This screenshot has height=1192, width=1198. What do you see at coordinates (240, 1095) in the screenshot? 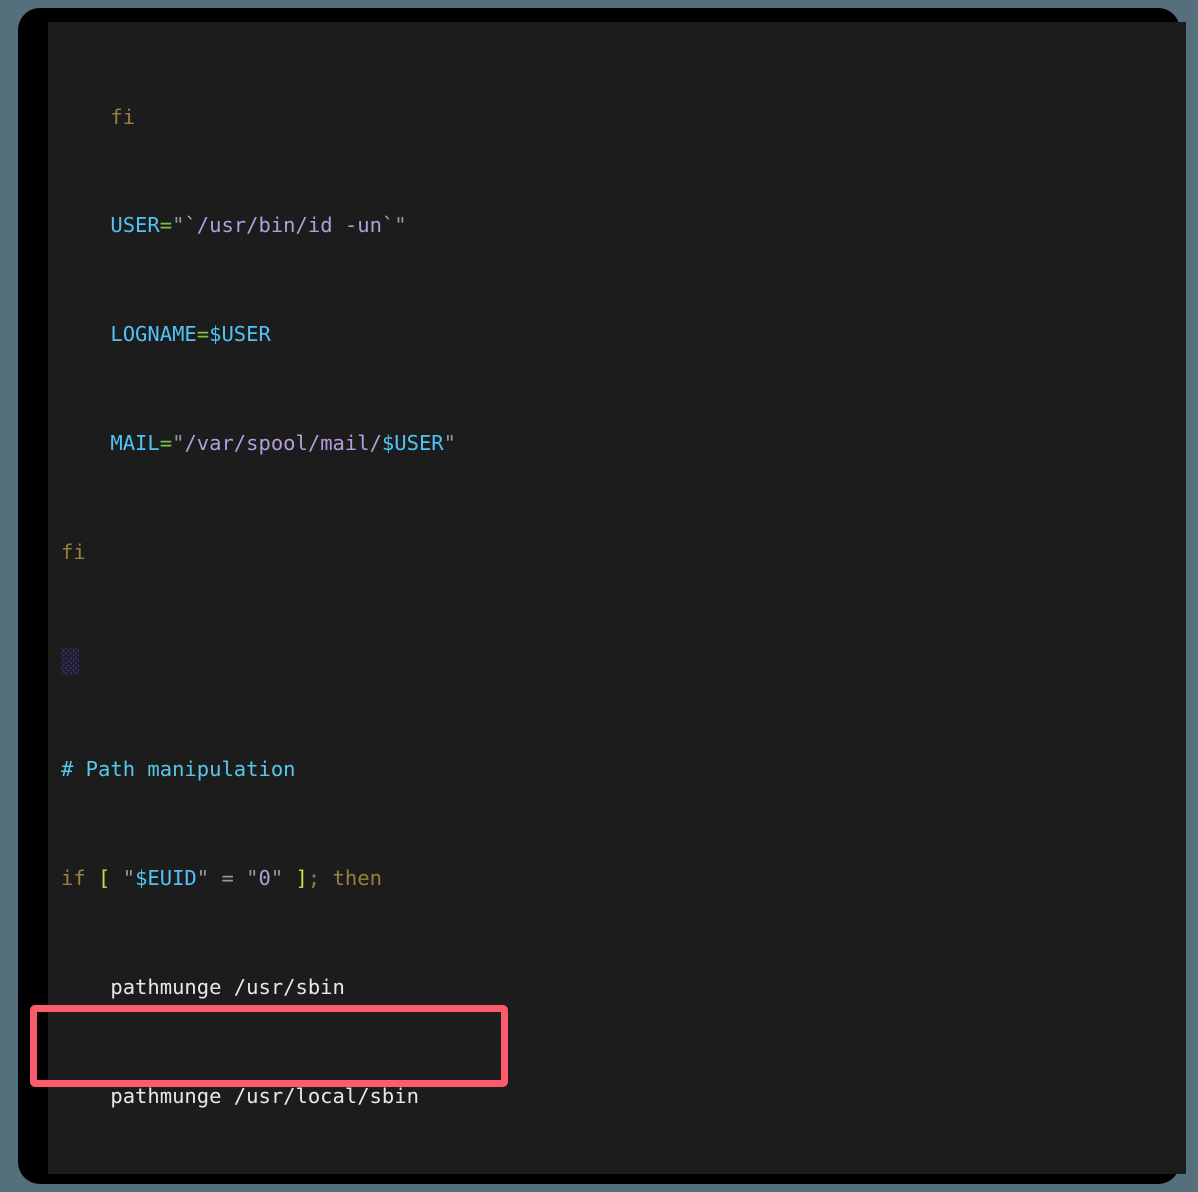
I see `code-line: pathmunge /usr/local/sbin` at bounding box center [240, 1095].